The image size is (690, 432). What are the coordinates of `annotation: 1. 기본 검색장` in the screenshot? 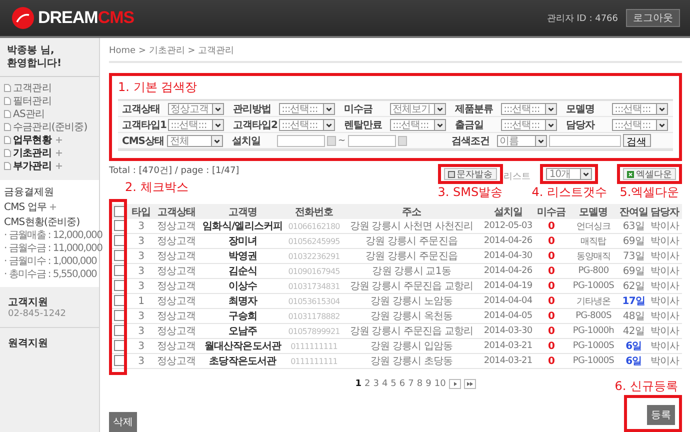 It's located at (158, 87).